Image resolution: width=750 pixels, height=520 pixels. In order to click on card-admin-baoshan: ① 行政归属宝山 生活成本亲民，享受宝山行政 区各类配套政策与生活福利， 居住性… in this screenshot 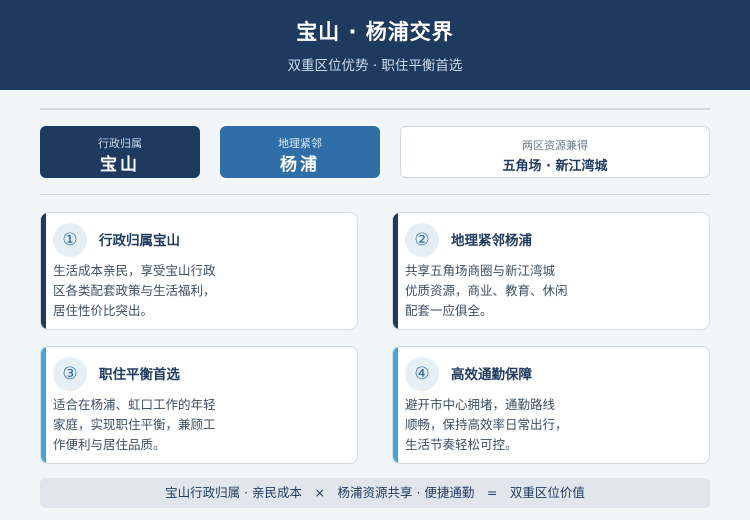, I will do `click(199, 271)`.